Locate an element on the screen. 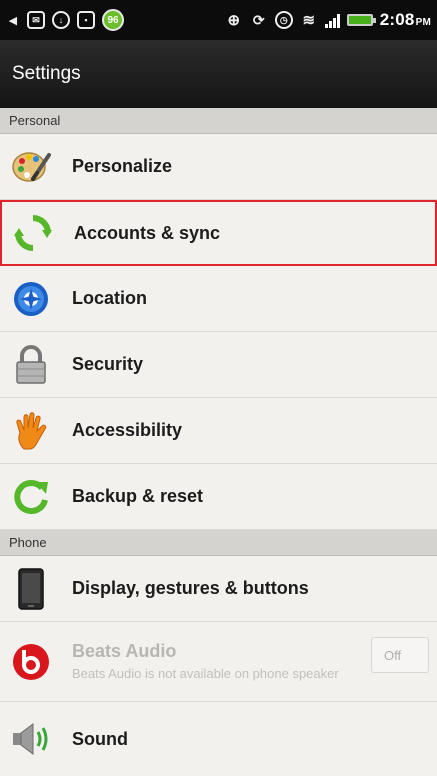 Image resolution: width=437 pixels, height=776 pixels. settings-item-label: Sound is located at coordinates (100, 738).